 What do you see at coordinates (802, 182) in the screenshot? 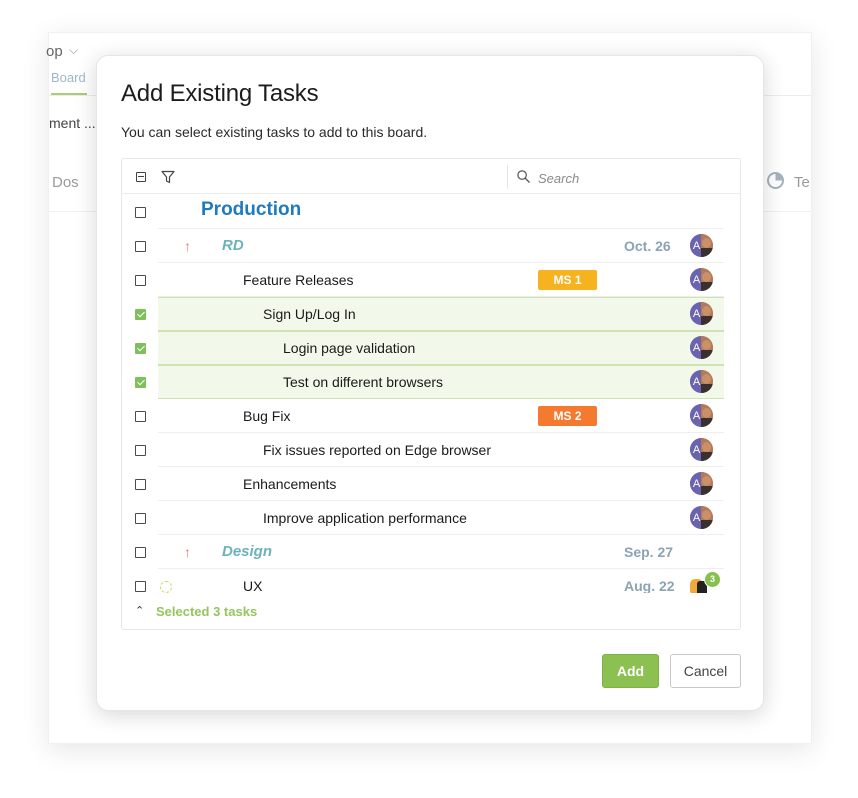
I see `column-header-te: Te` at bounding box center [802, 182].